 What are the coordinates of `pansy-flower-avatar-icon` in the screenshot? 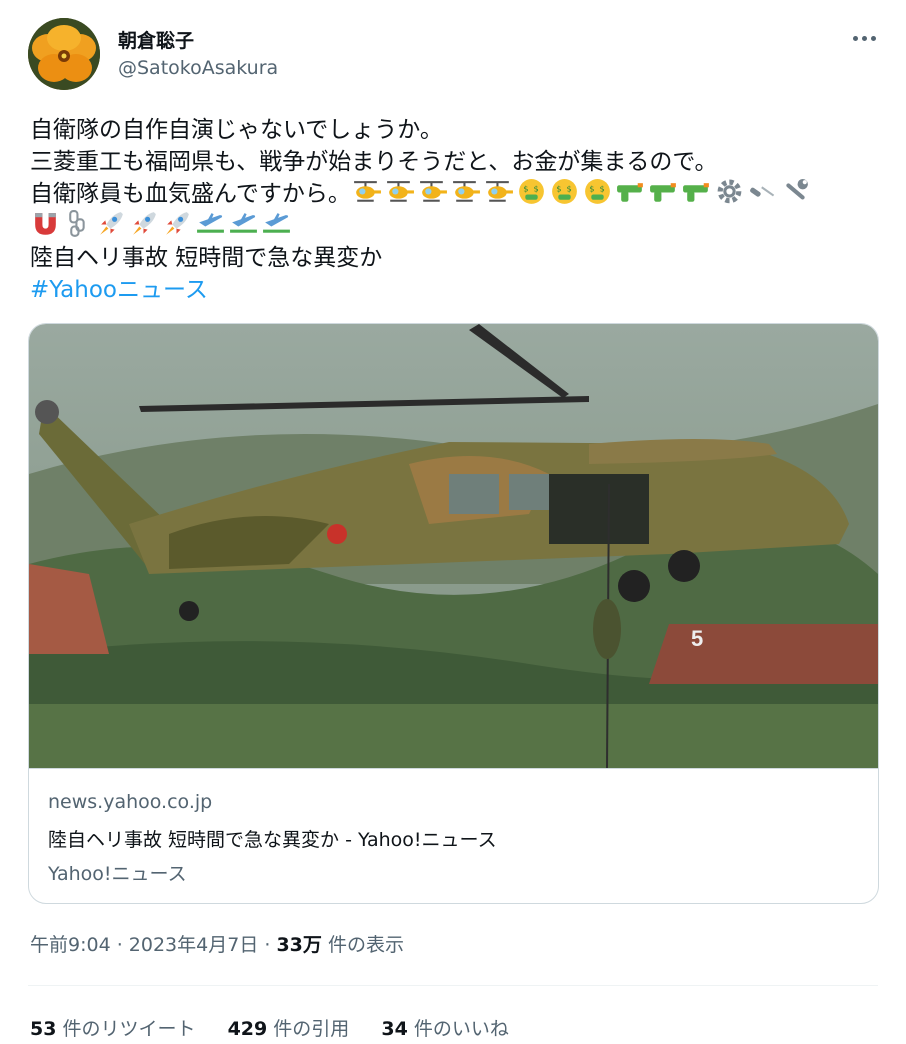 It's located at (64, 54).